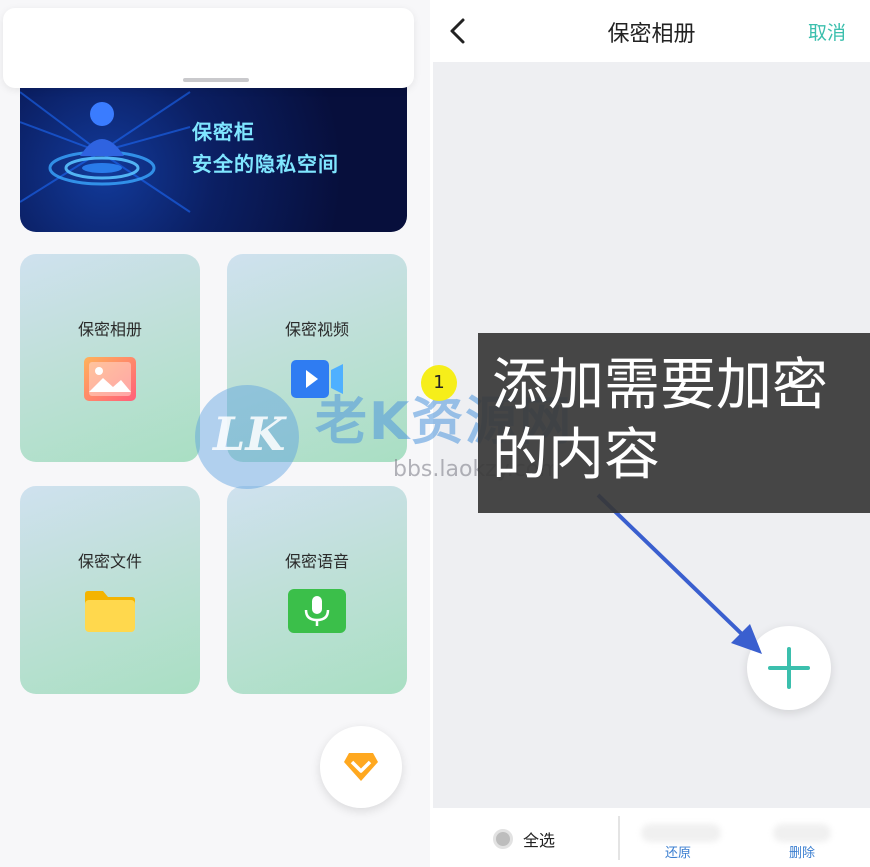 Image resolution: width=870 pixels, height=867 pixels. What do you see at coordinates (316, 329) in the screenshot?
I see `tile-label: 保密视频` at bounding box center [316, 329].